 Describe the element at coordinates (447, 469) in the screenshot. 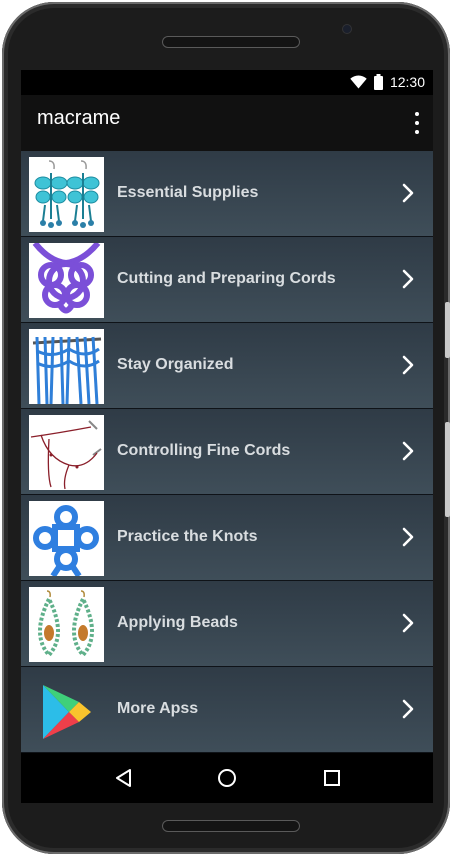

I see `volume-button` at that location.